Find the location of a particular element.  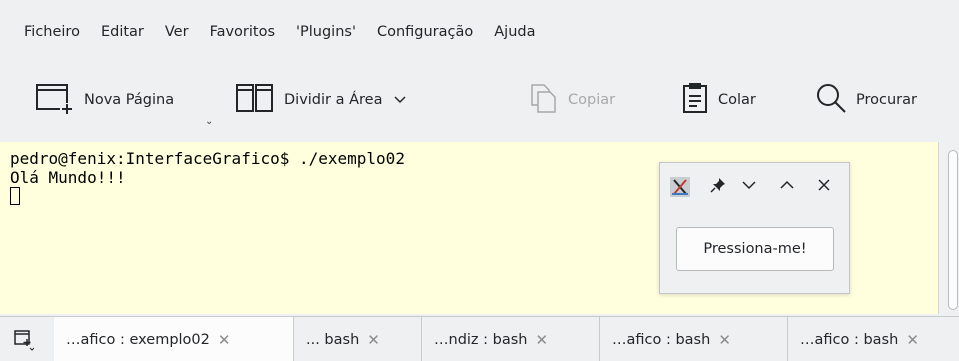

tab-exemplo02: …afico : exemplo02 ✕ is located at coordinates (174, 339).